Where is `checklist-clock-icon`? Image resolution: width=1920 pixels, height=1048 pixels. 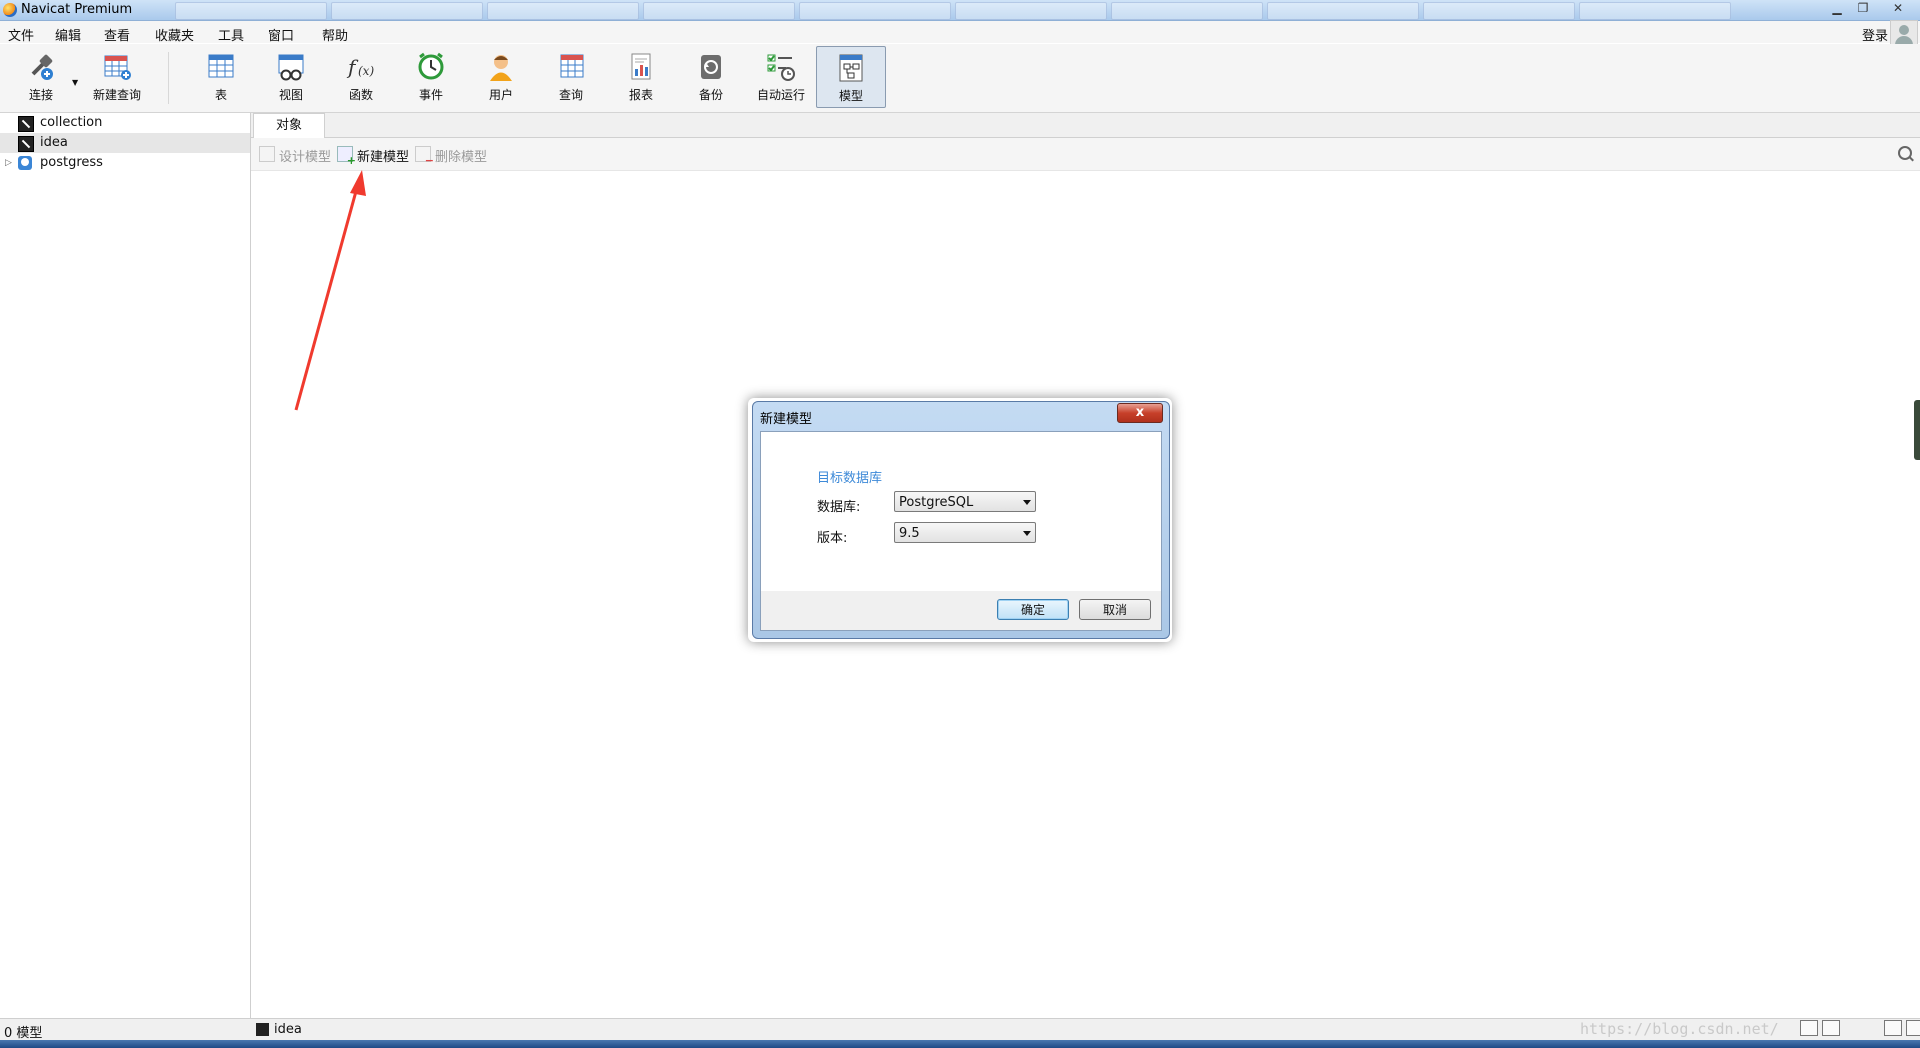
checklist-clock-icon is located at coordinates (781, 67).